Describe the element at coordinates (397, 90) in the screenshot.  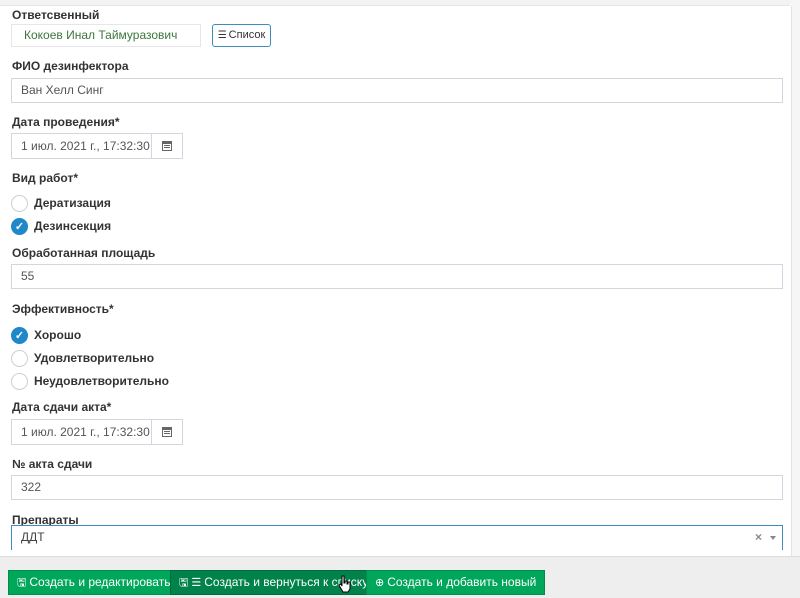
I see `disinfector-input: Ван Хелл Синг` at that location.